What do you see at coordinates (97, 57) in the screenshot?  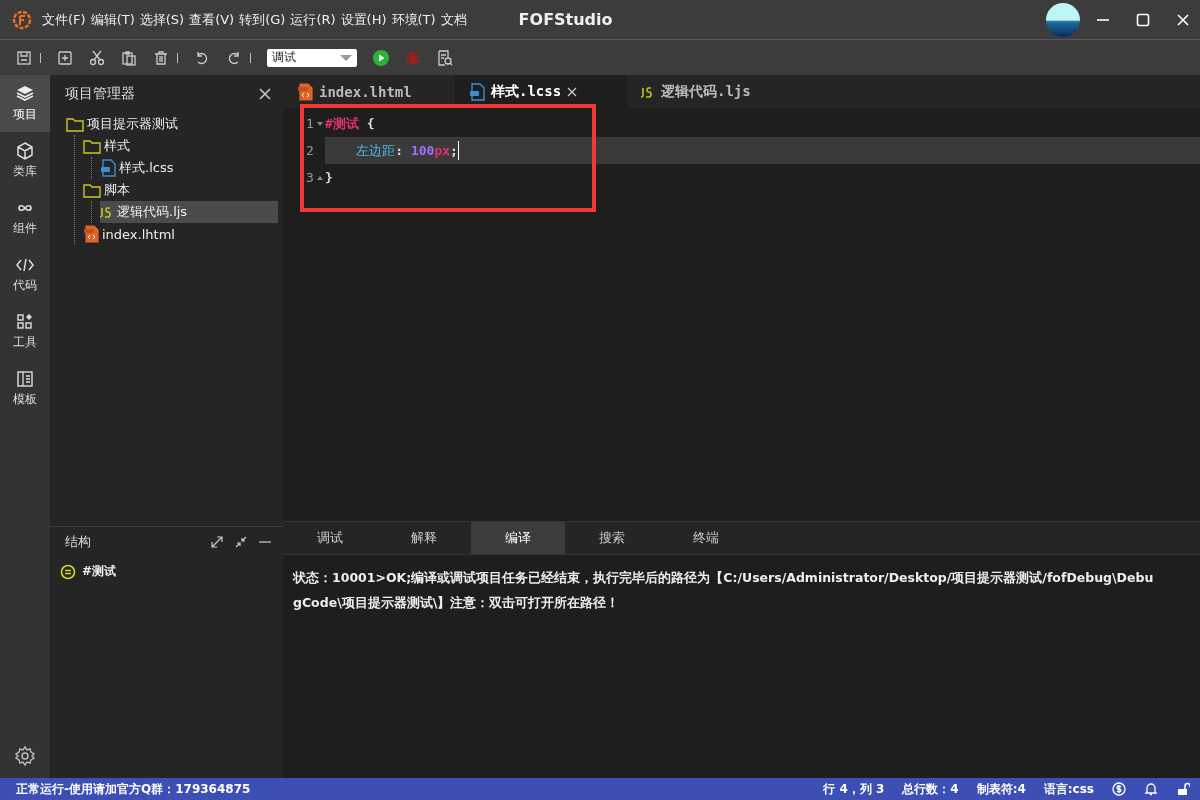 I see `cut-icon` at bounding box center [97, 57].